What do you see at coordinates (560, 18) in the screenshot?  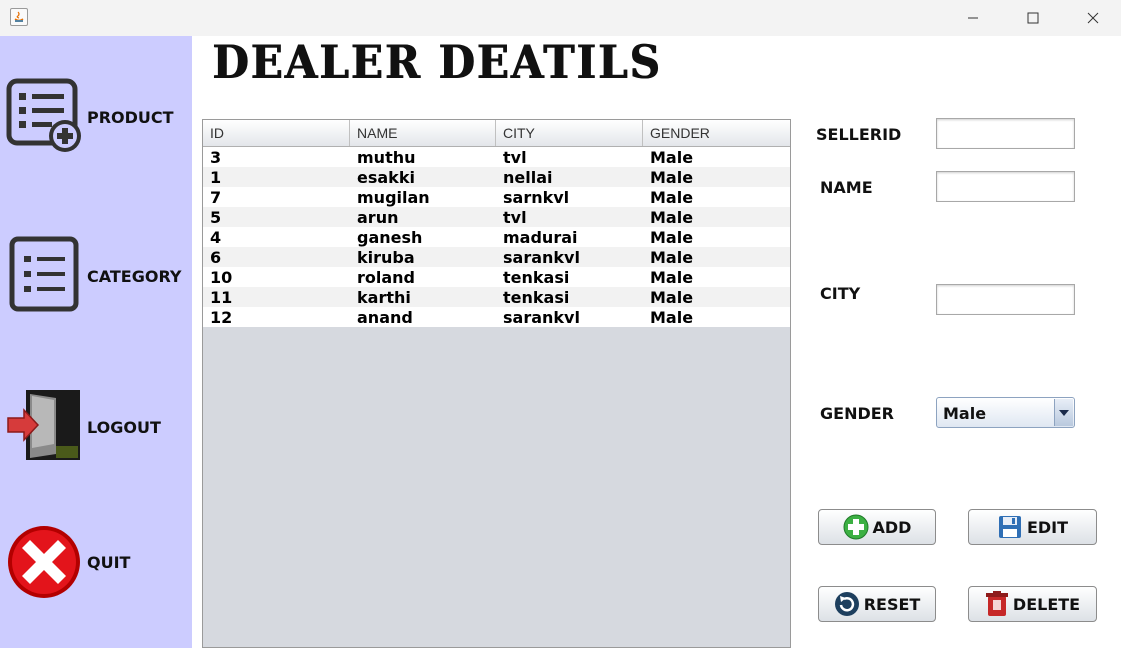 I see `window-titlebar` at bounding box center [560, 18].